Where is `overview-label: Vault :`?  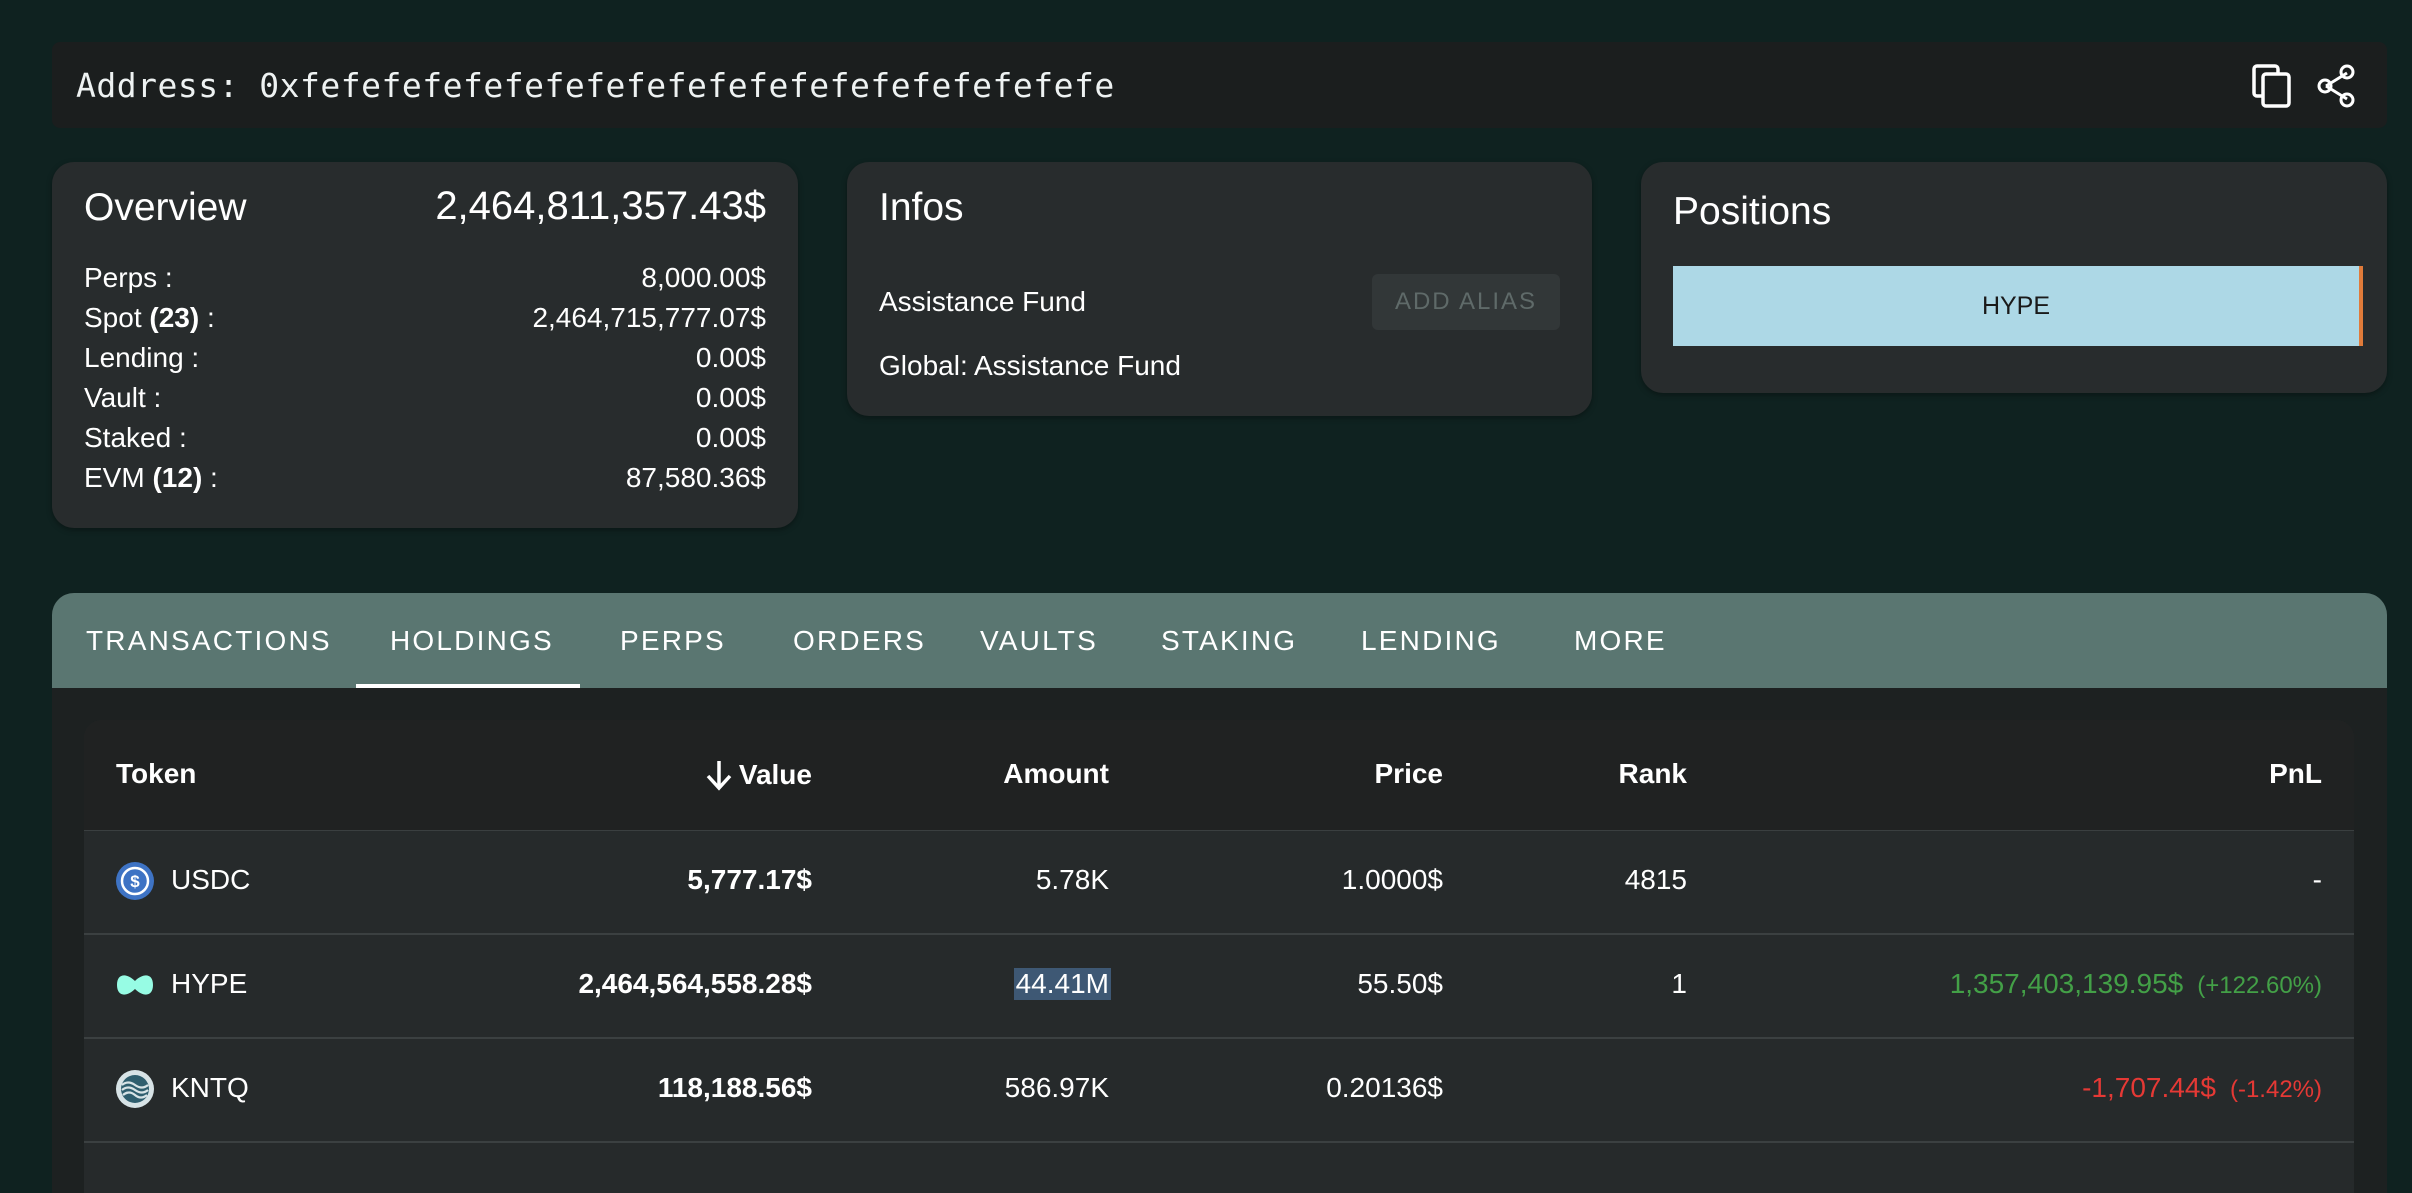 overview-label: Vault : is located at coordinates (123, 397).